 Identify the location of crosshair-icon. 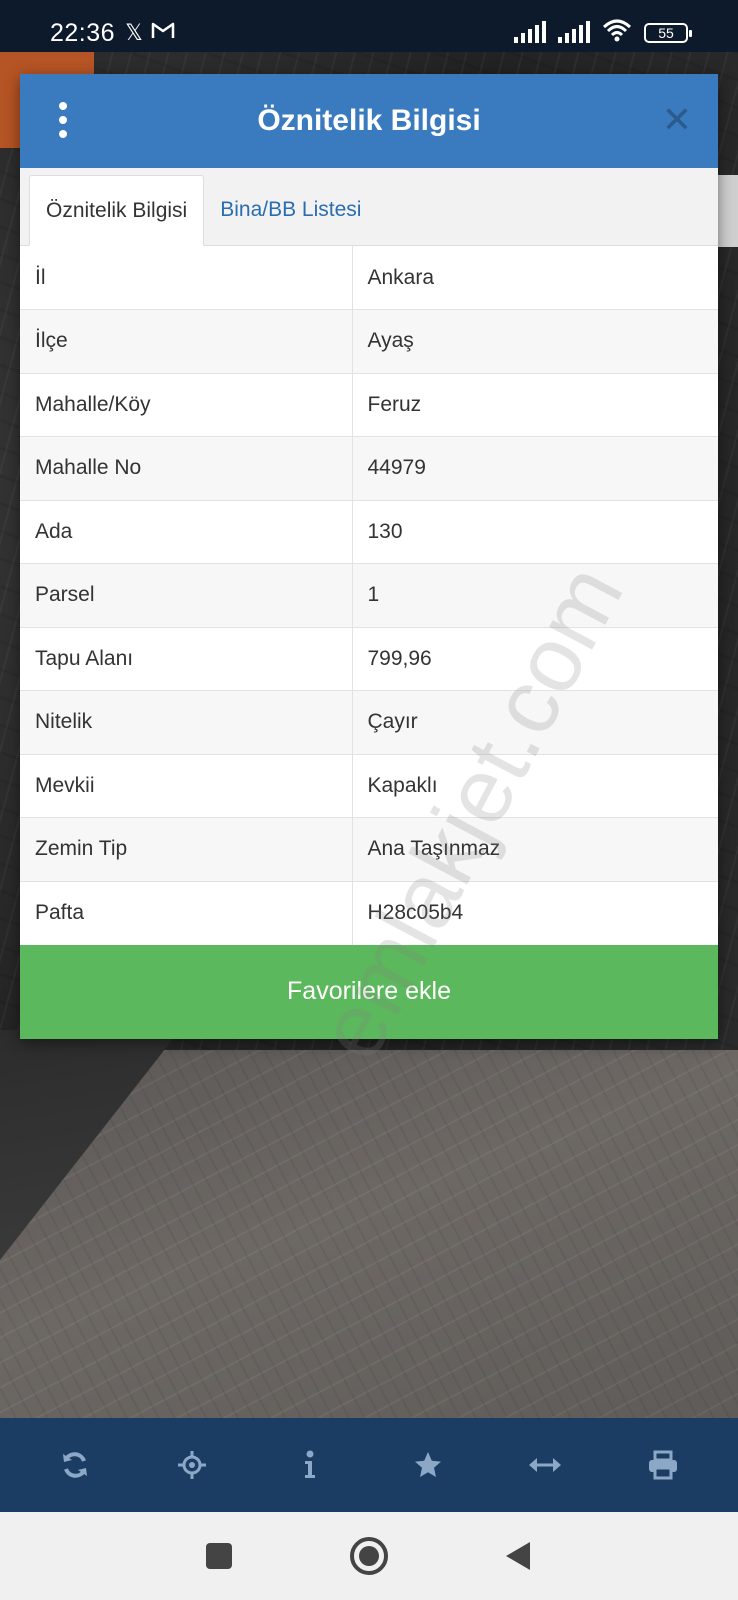
(192, 1465).